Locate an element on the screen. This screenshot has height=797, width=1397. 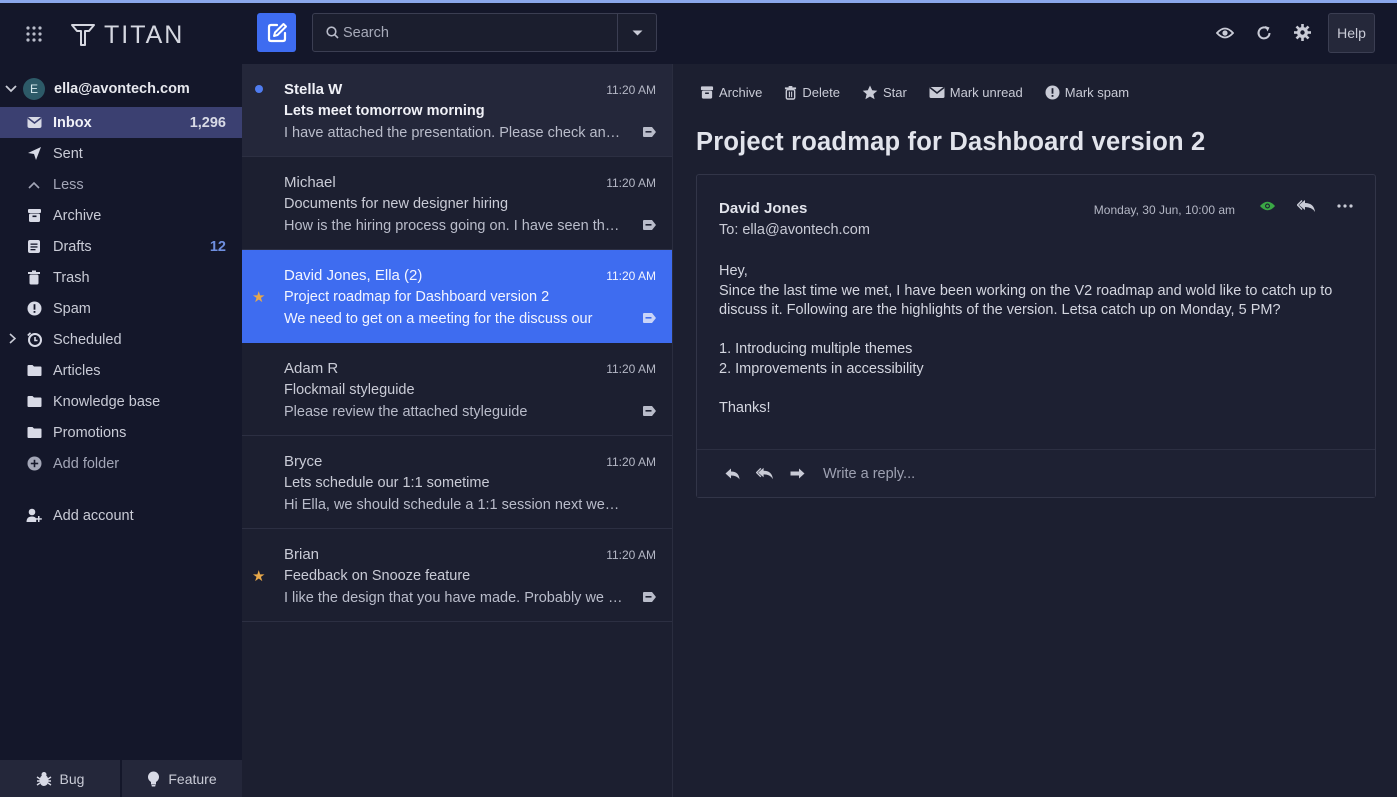
sidebar-item-archive: Archive is located at coordinates (121, 215).